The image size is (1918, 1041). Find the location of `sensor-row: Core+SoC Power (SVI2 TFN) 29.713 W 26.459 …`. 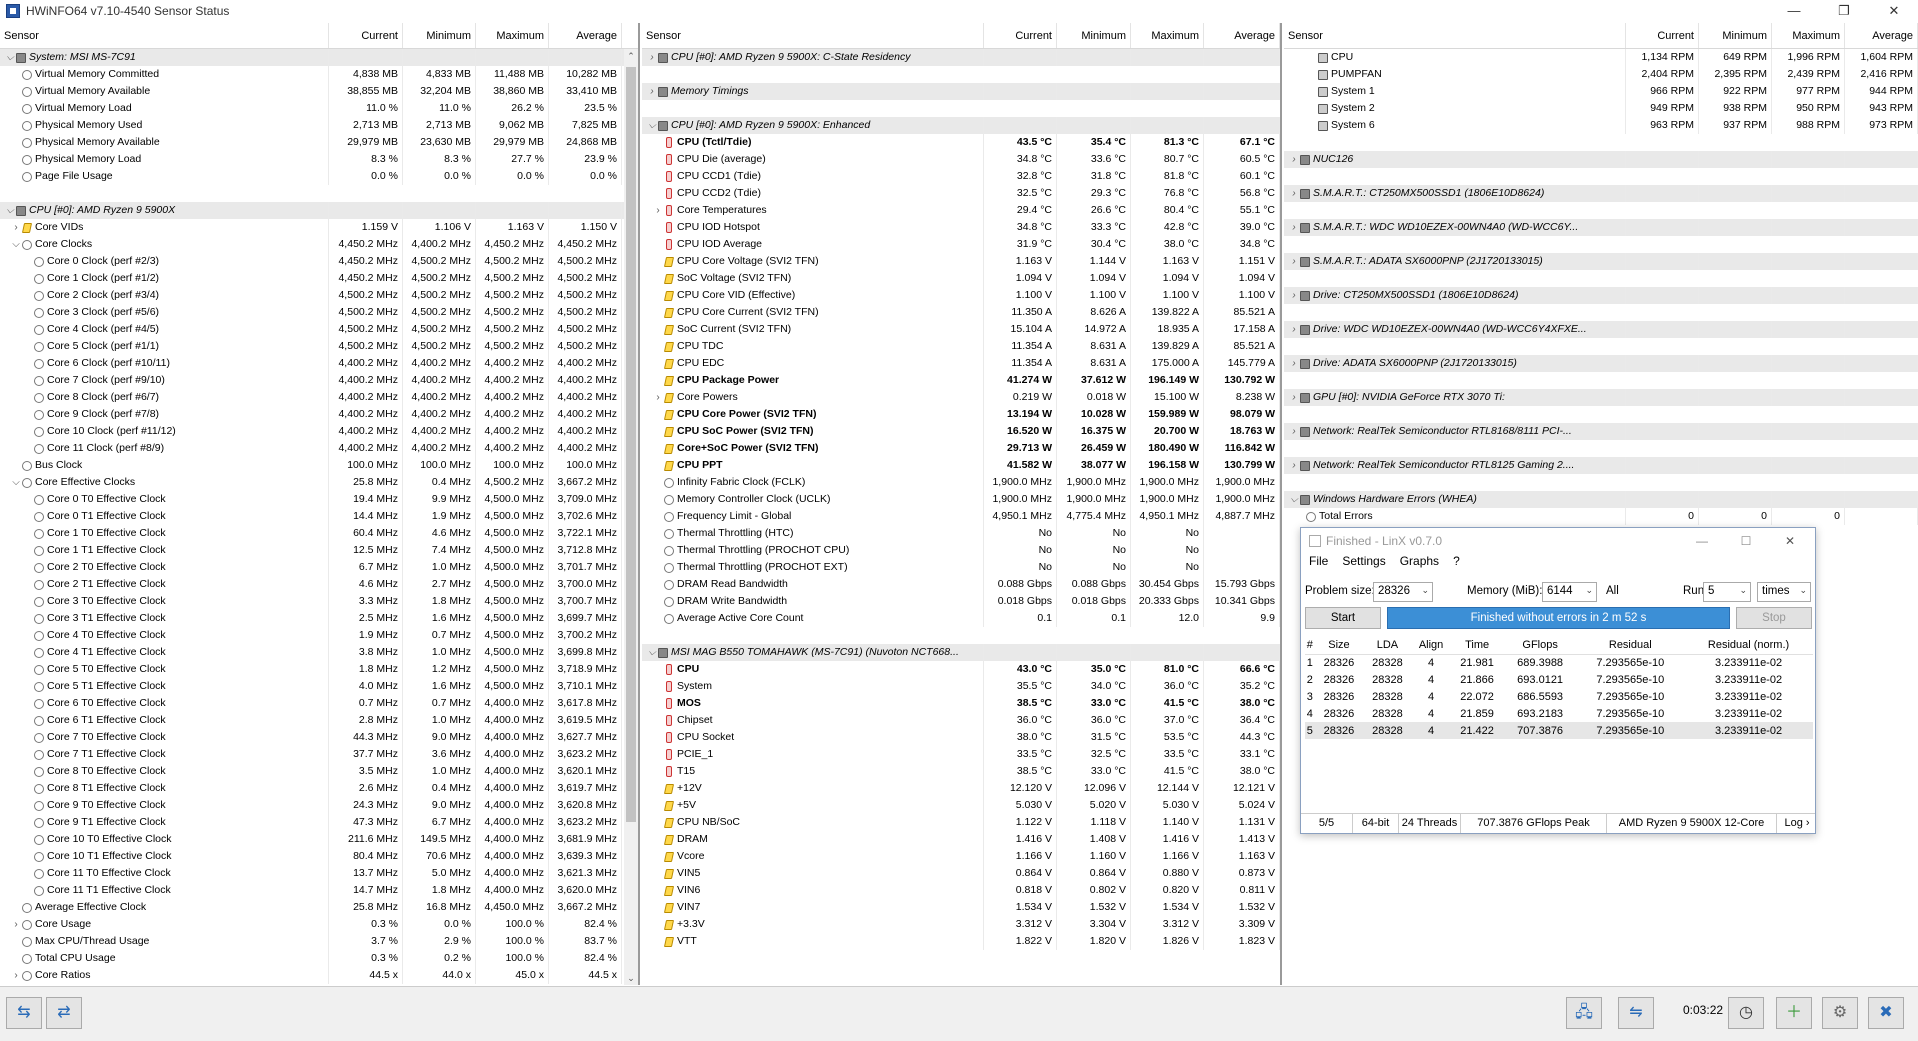

sensor-row: Core+SoC Power (SVI2 TFN) 29.713 W 26.459 … is located at coordinates (961, 448).